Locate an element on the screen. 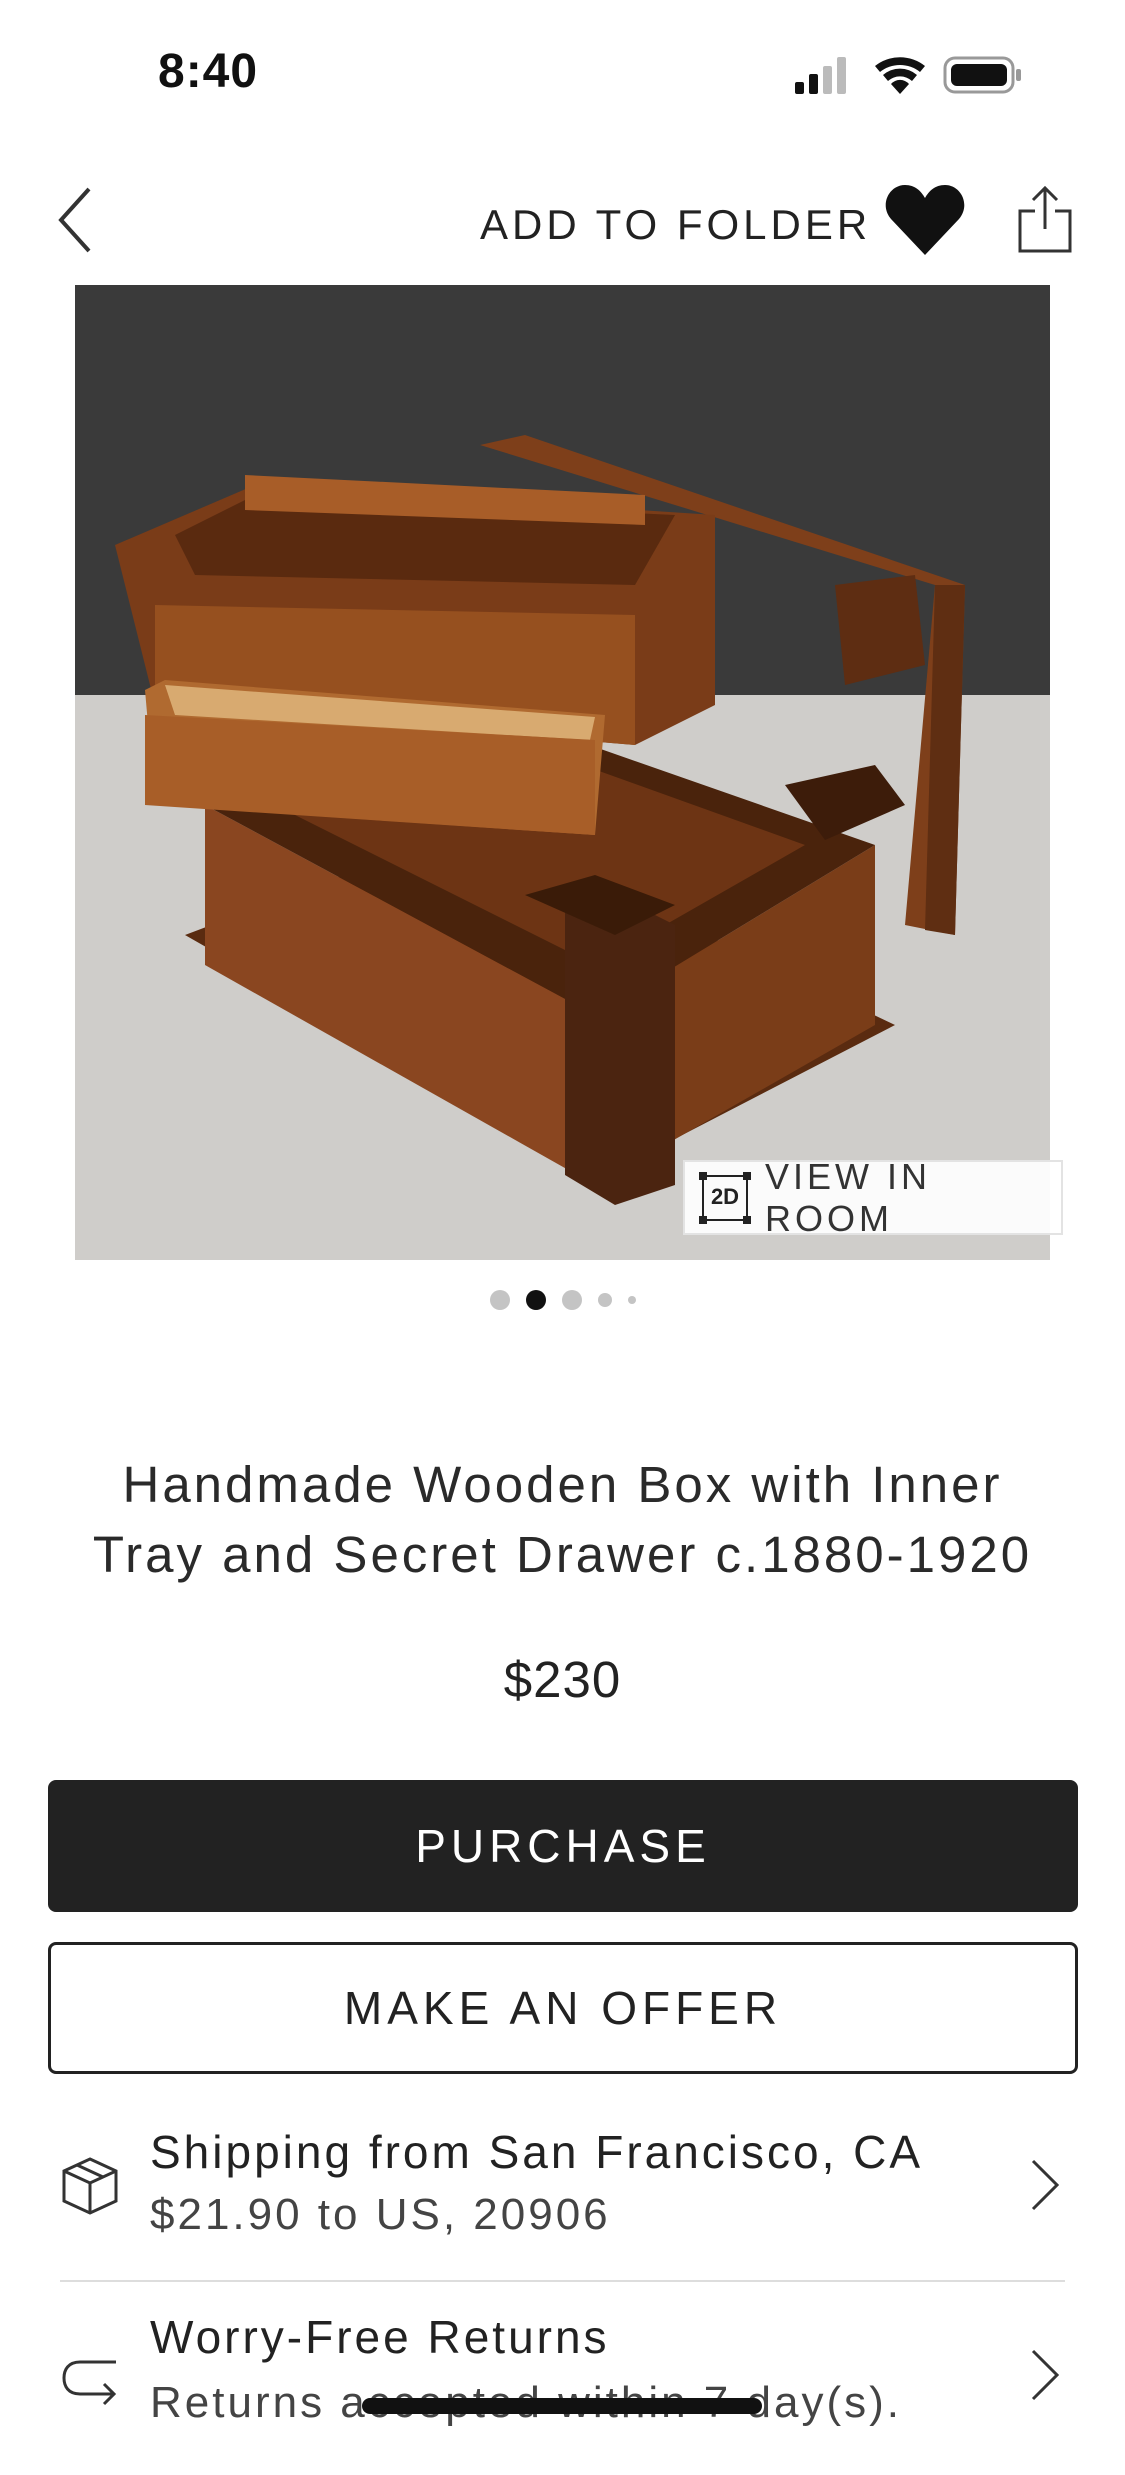  back-button is located at coordinates (75, 220).